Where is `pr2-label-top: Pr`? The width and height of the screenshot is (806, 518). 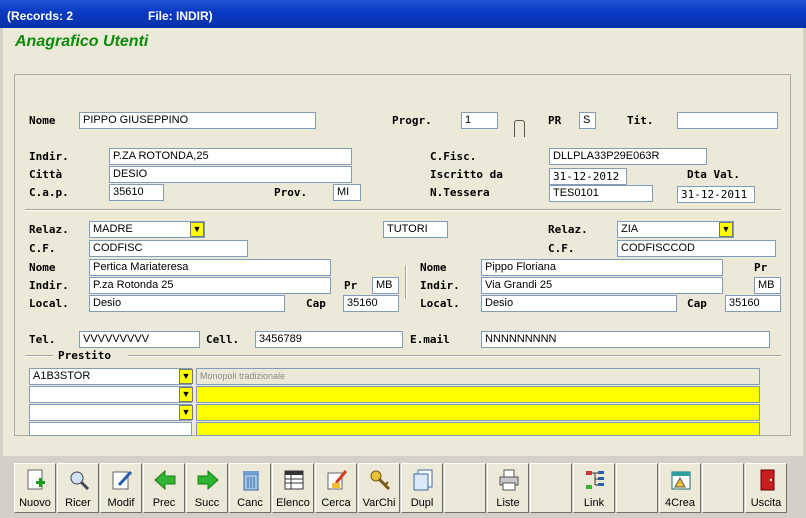 pr2-label-top: Pr is located at coordinates (761, 267).